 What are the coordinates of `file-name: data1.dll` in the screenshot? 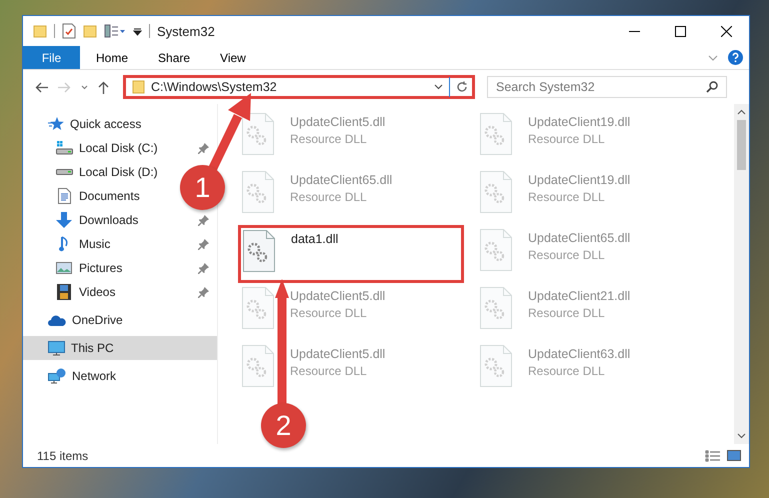 It's located at (314, 239).